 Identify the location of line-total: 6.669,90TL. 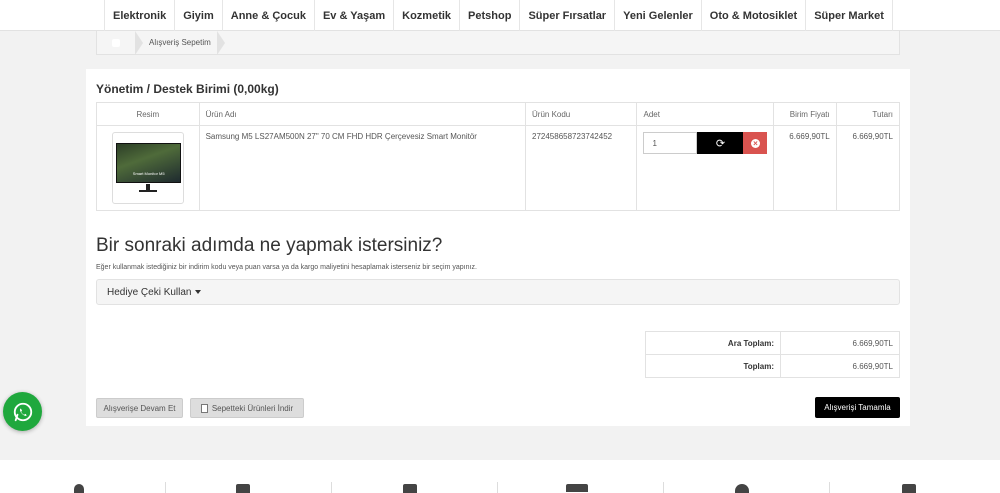
(868, 168).